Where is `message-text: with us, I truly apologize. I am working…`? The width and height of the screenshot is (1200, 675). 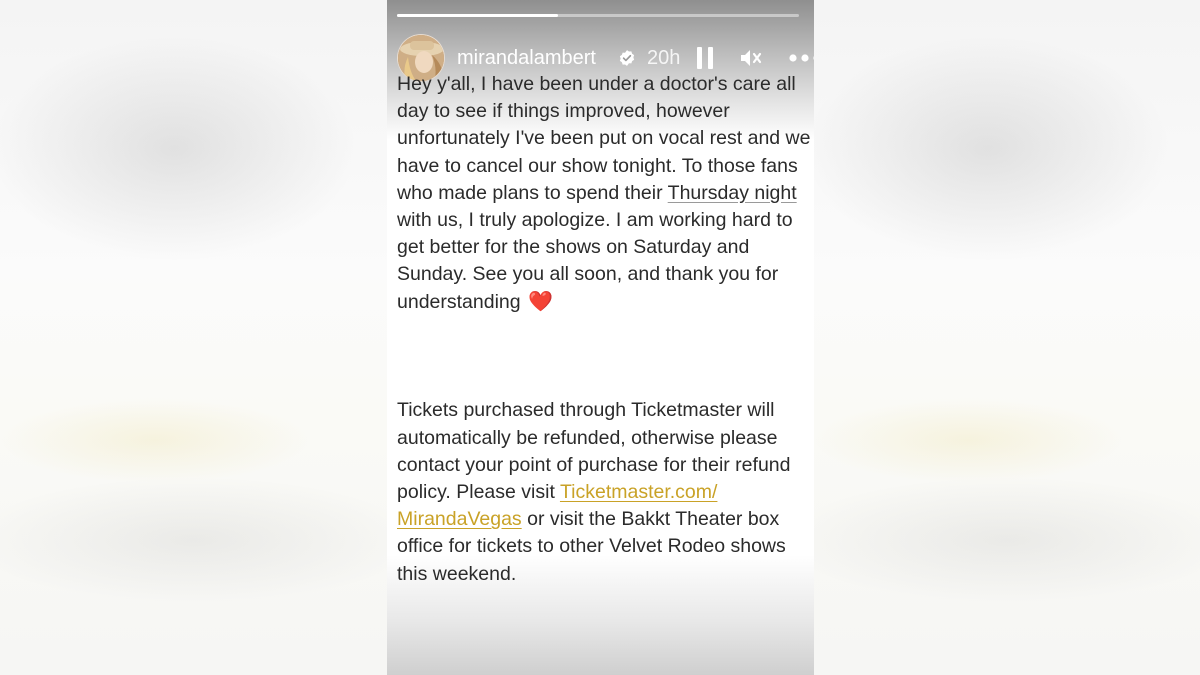 message-text: with us, I truly apologize. I am working… is located at coordinates (595, 261).